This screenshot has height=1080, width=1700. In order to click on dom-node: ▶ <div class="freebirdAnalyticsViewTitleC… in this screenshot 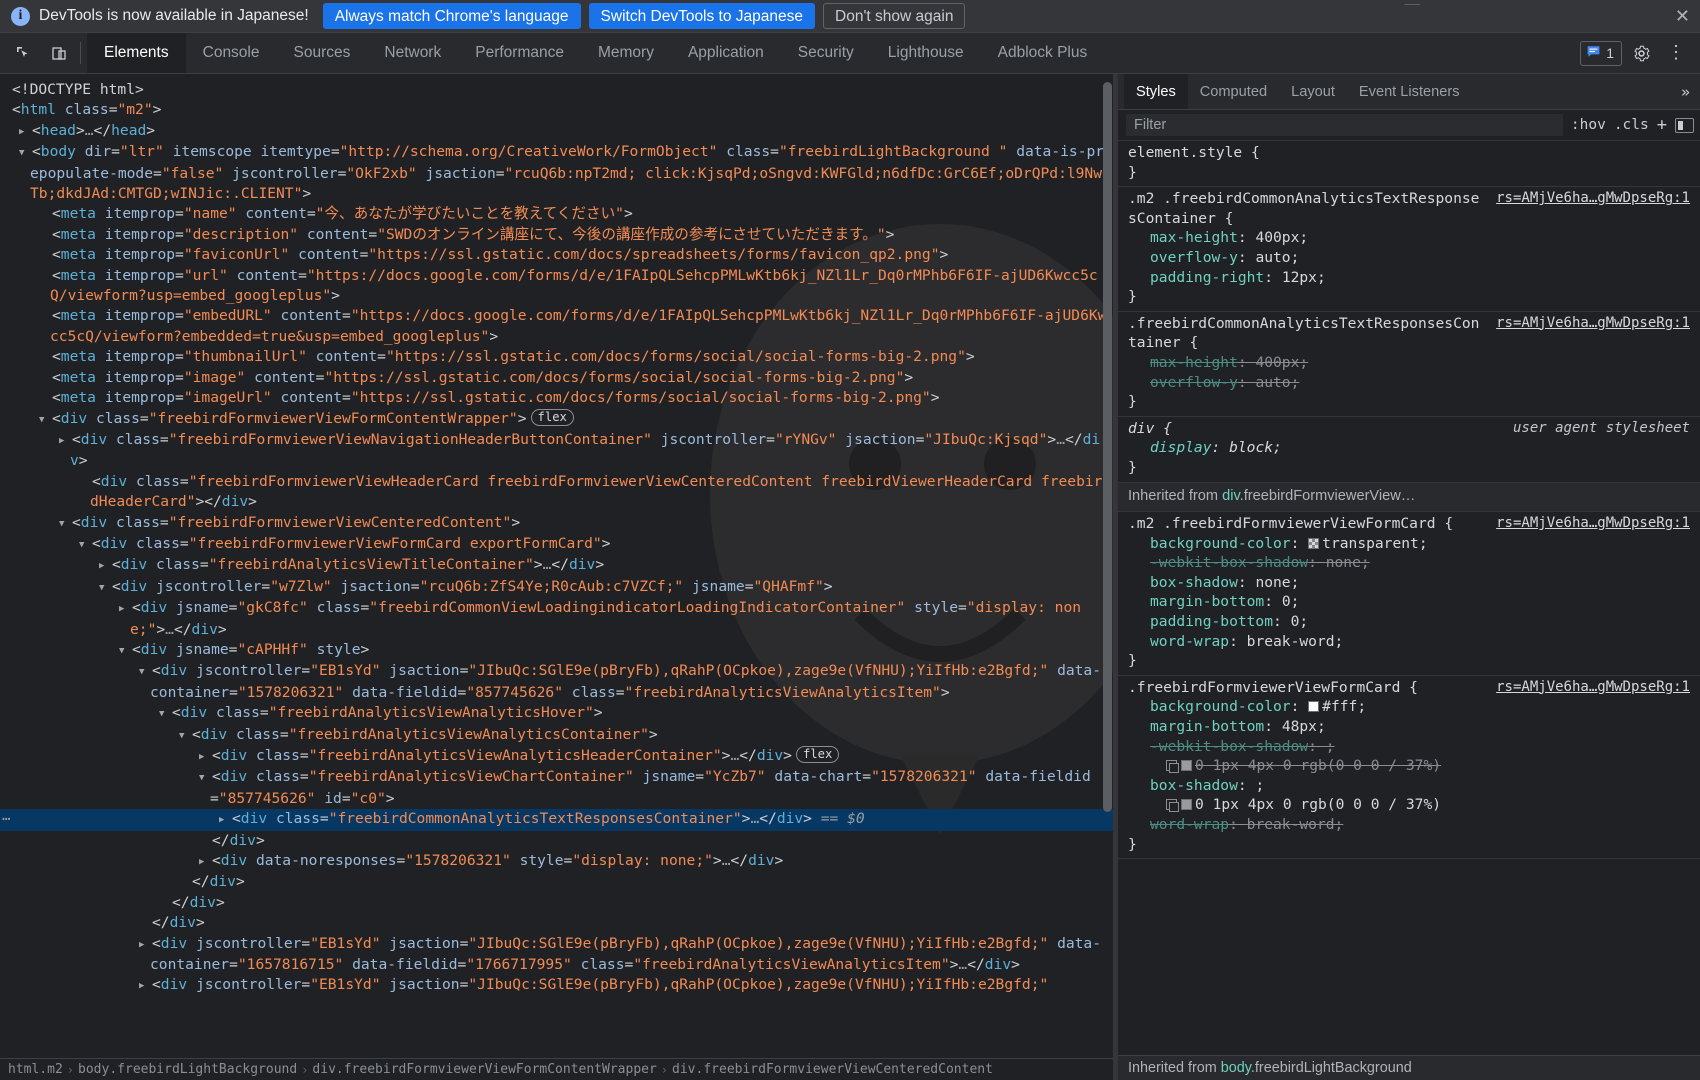, I will do `click(556, 565)`.